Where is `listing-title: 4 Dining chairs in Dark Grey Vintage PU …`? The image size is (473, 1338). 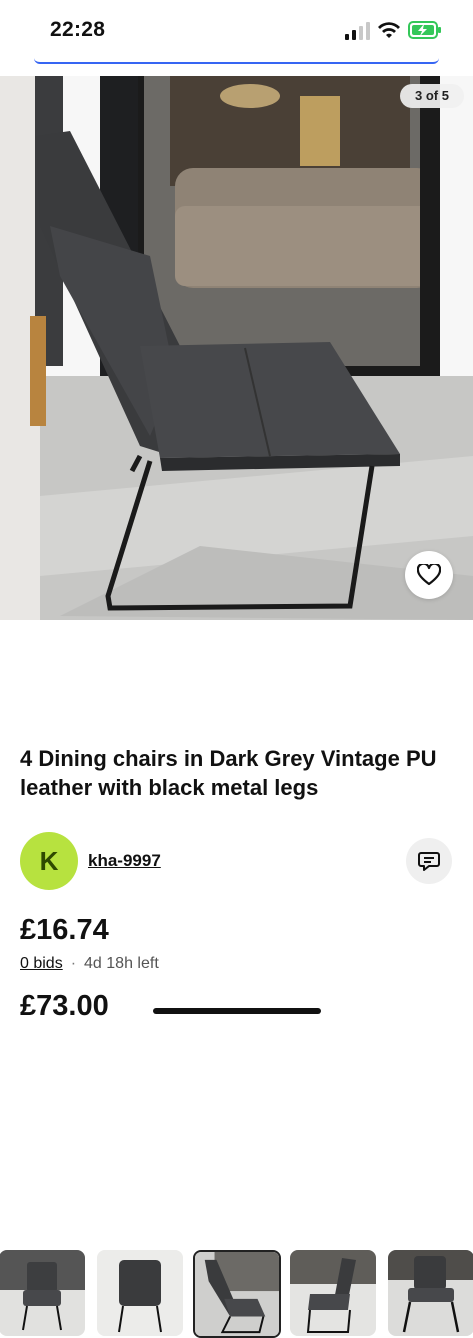 listing-title: 4 Dining chairs in Dark Grey Vintage PU … is located at coordinates (228, 773).